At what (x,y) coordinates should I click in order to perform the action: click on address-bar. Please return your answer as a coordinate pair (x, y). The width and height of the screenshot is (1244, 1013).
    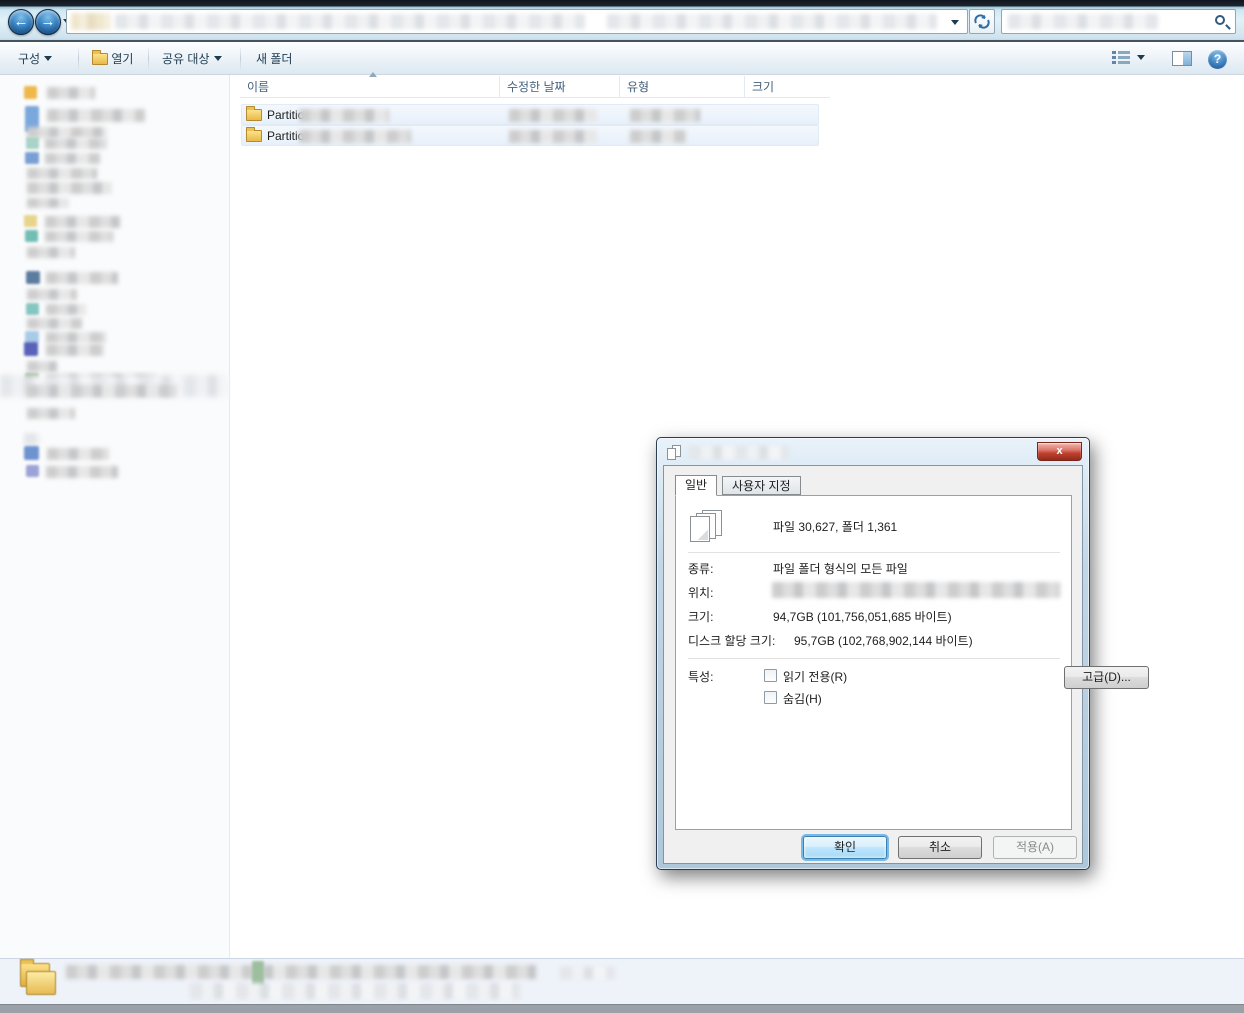
    Looking at the image, I should click on (517, 21).